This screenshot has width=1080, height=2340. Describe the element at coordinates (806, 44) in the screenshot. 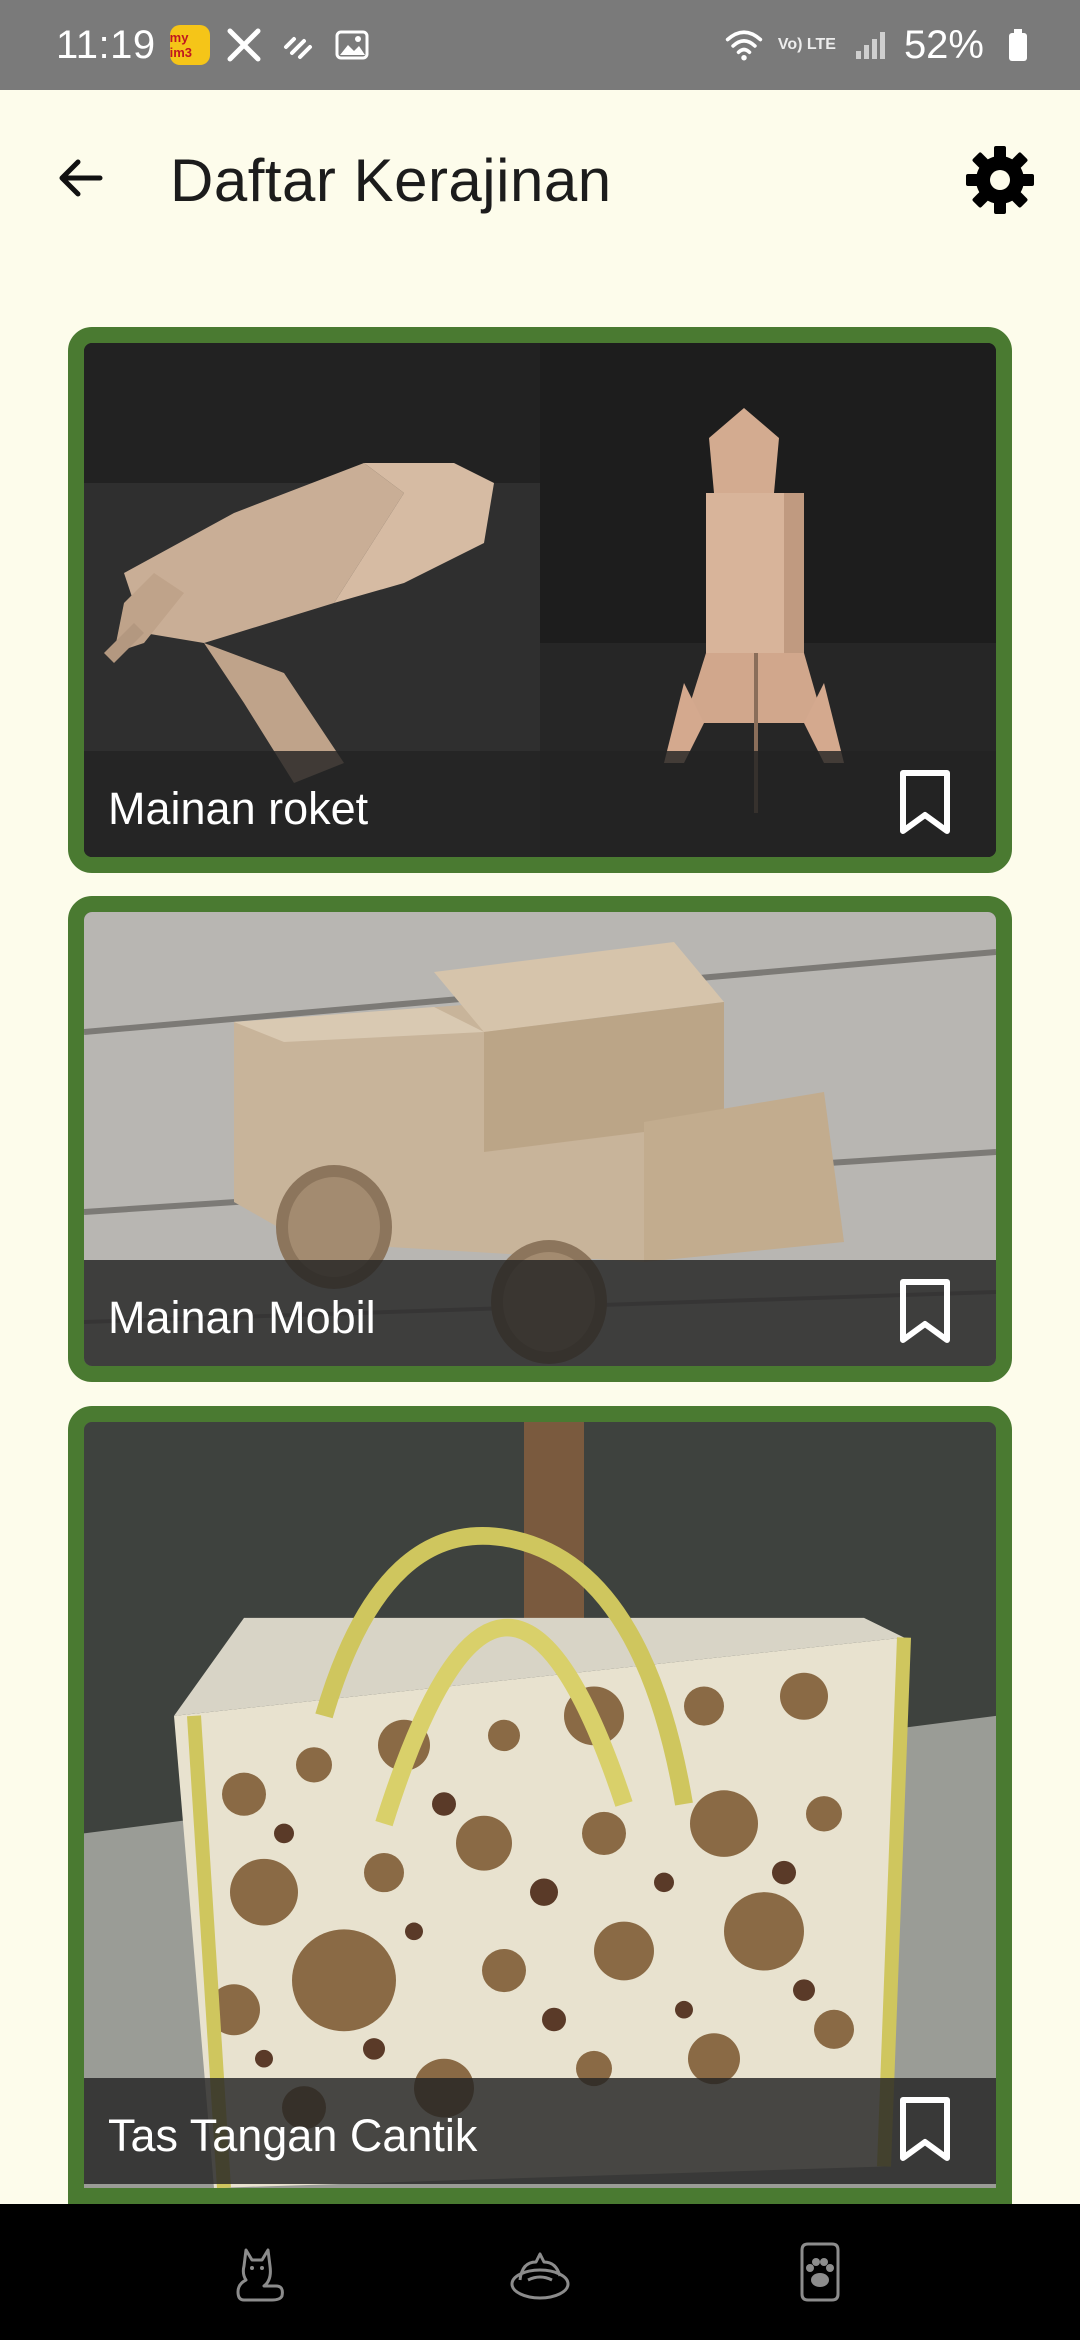

I see `volte-icon: Vo) LTE` at that location.